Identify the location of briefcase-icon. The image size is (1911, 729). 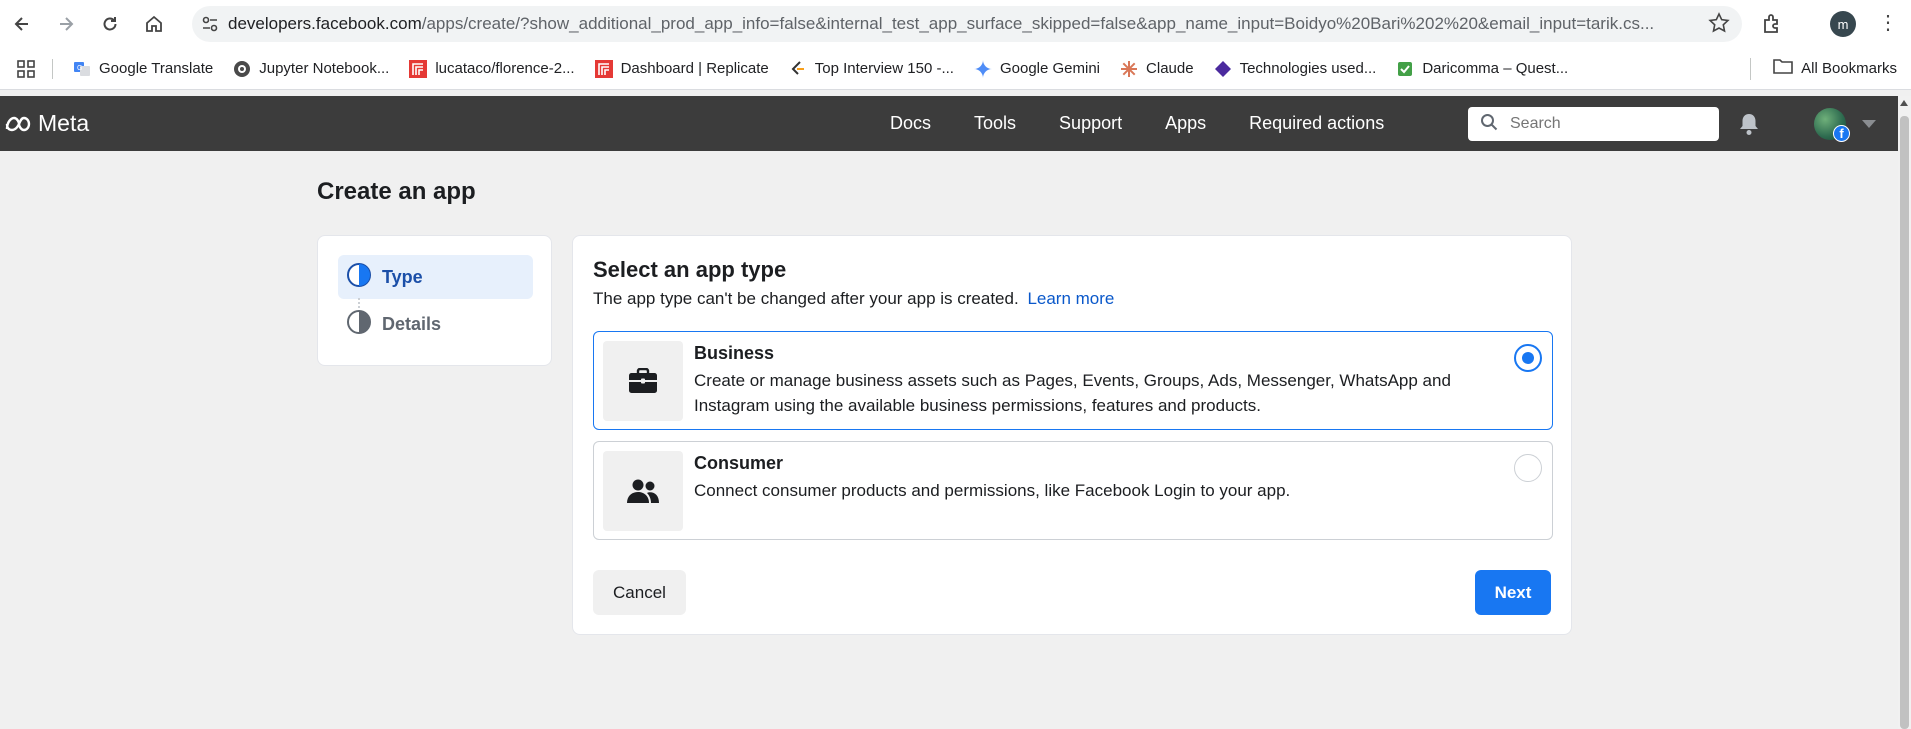
(643, 381).